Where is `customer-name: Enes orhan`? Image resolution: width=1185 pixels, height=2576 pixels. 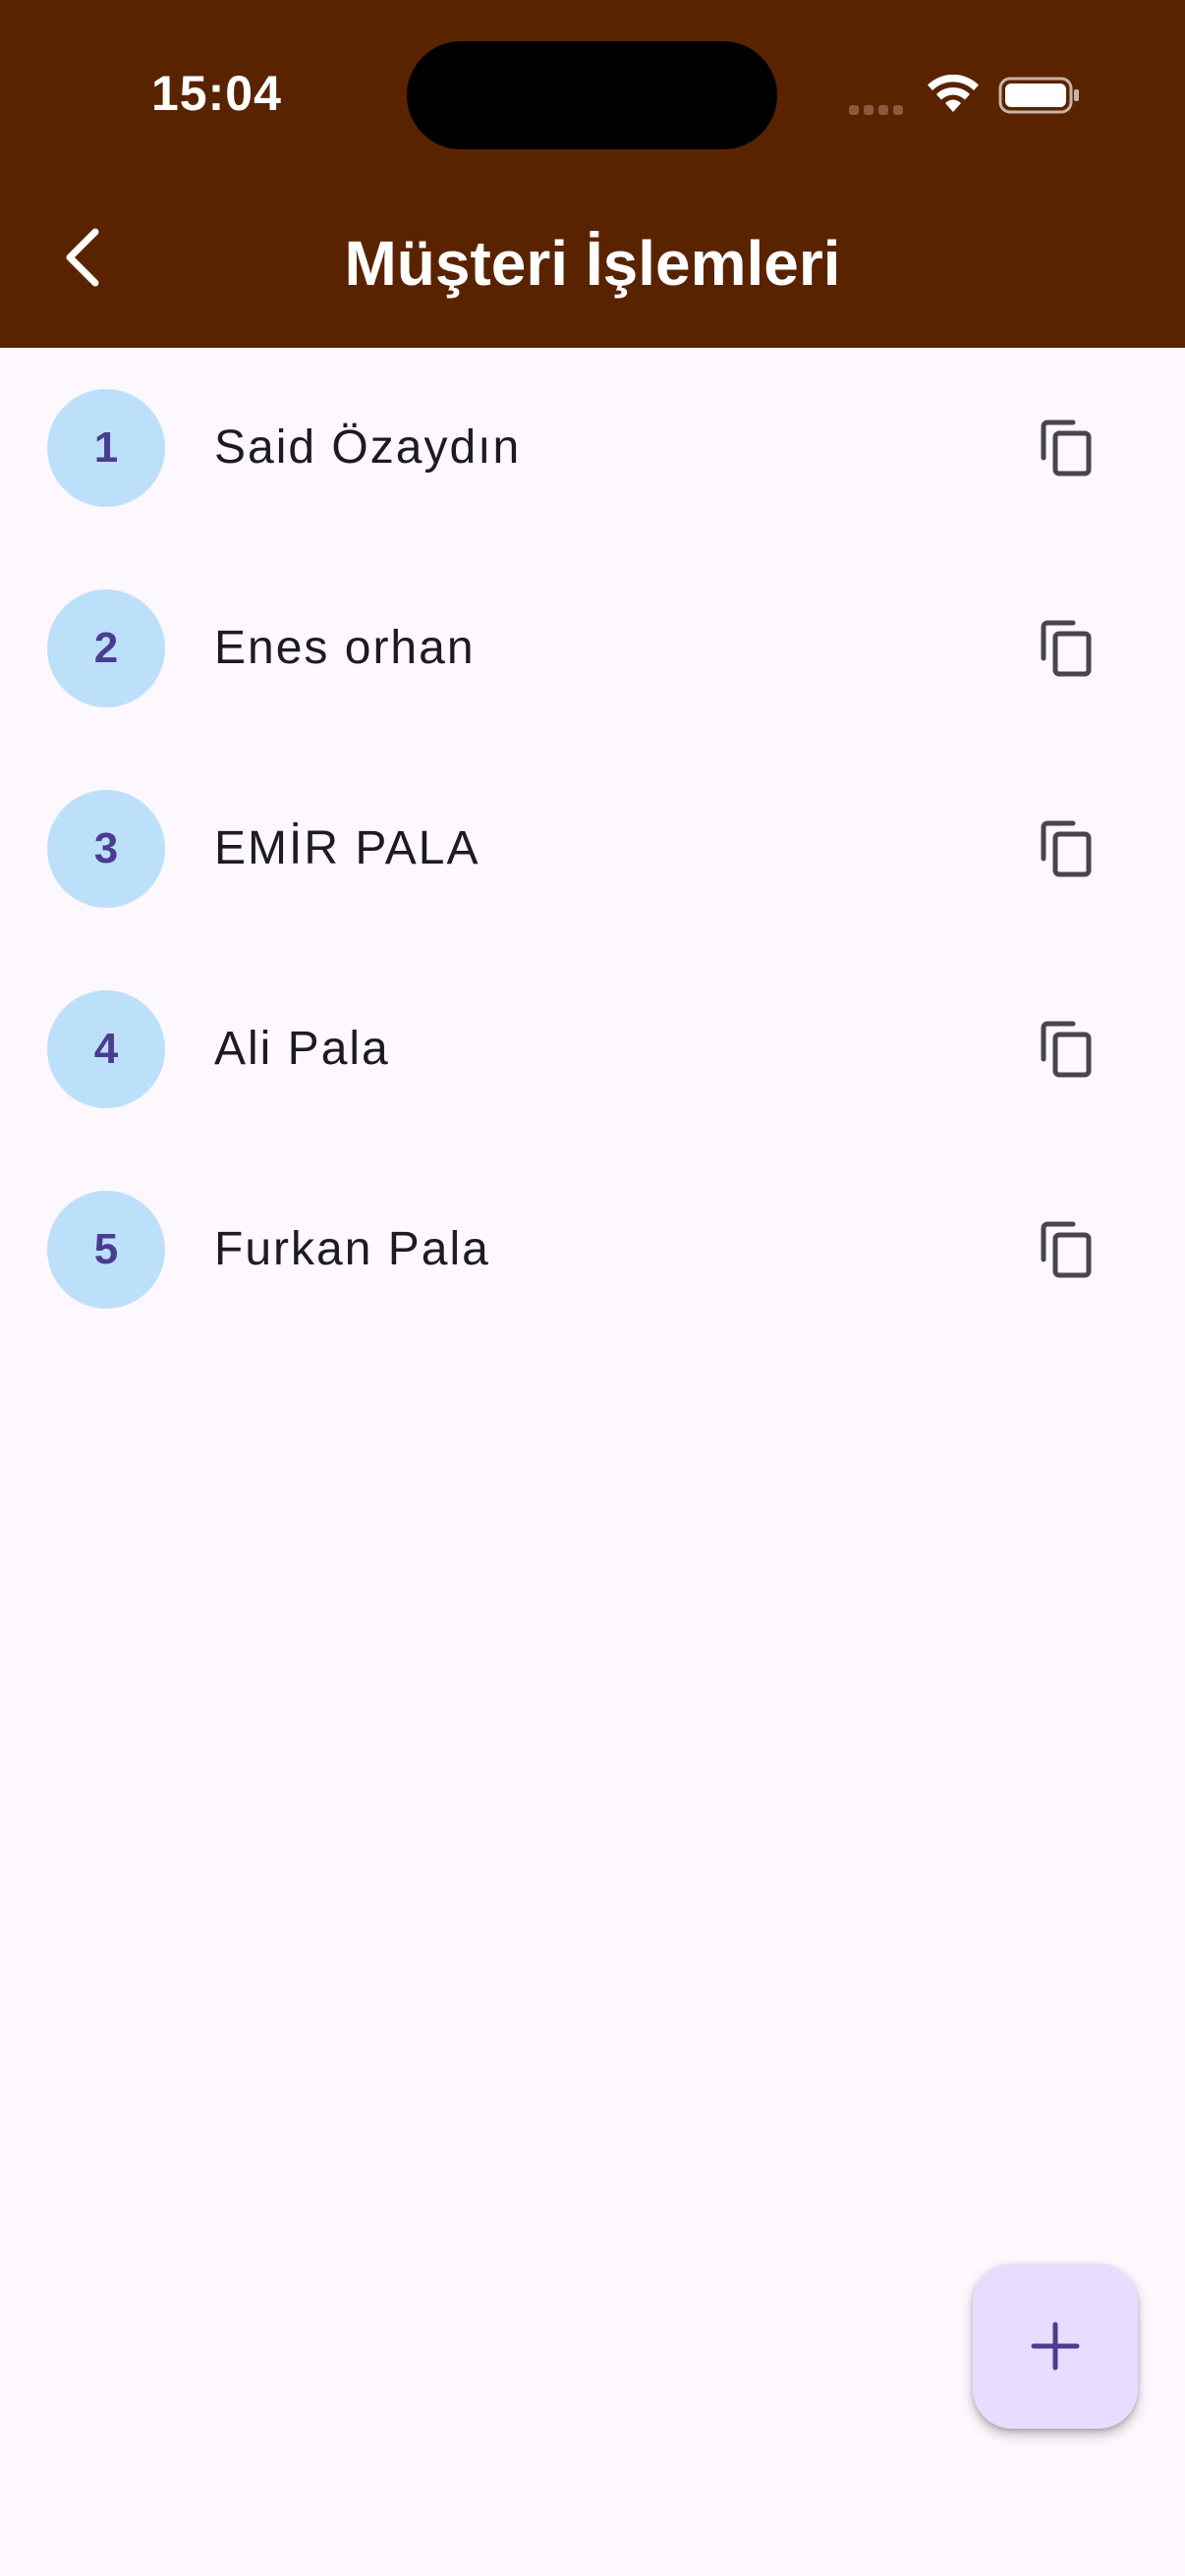
customer-name: Enes orhan is located at coordinates (345, 648).